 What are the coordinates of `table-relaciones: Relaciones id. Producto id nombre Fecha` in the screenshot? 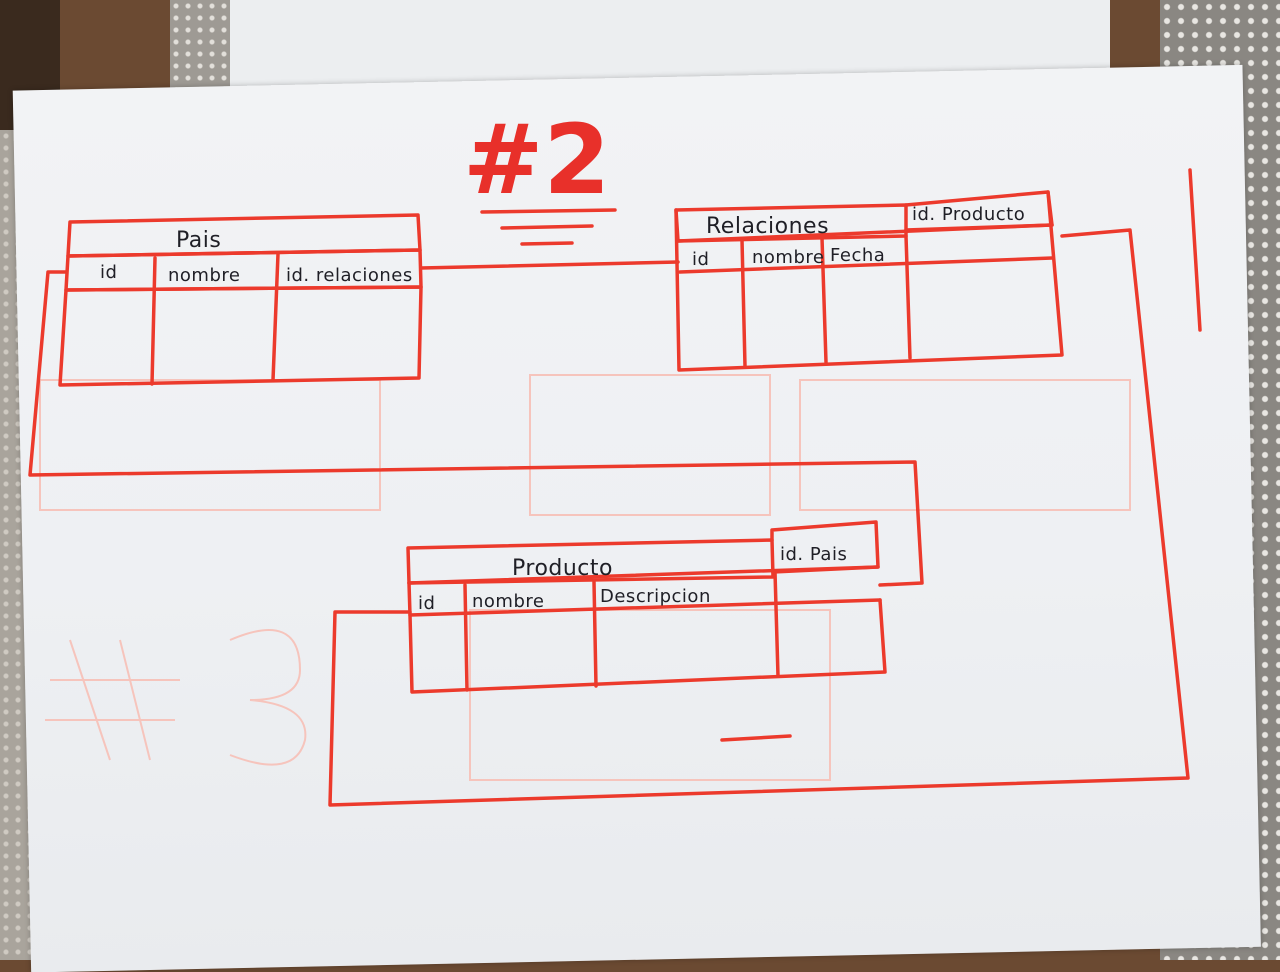 It's located at (869, 281).